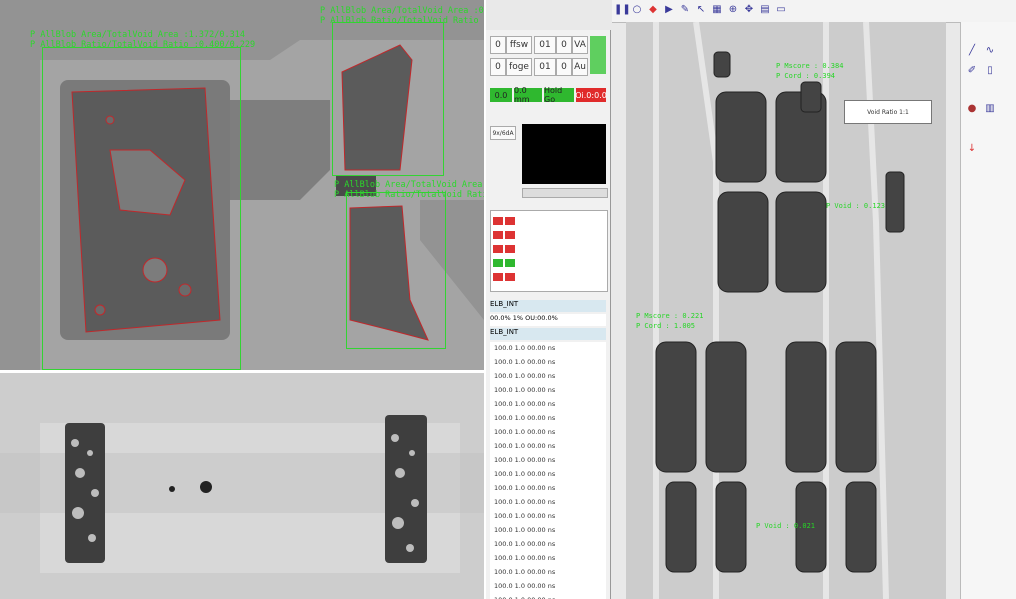 Image resolution: width=1016 pixels, height=599 pixels. I want to click on list-header-text: 00.0% 1% OU:00.0%, so click(524, 318).